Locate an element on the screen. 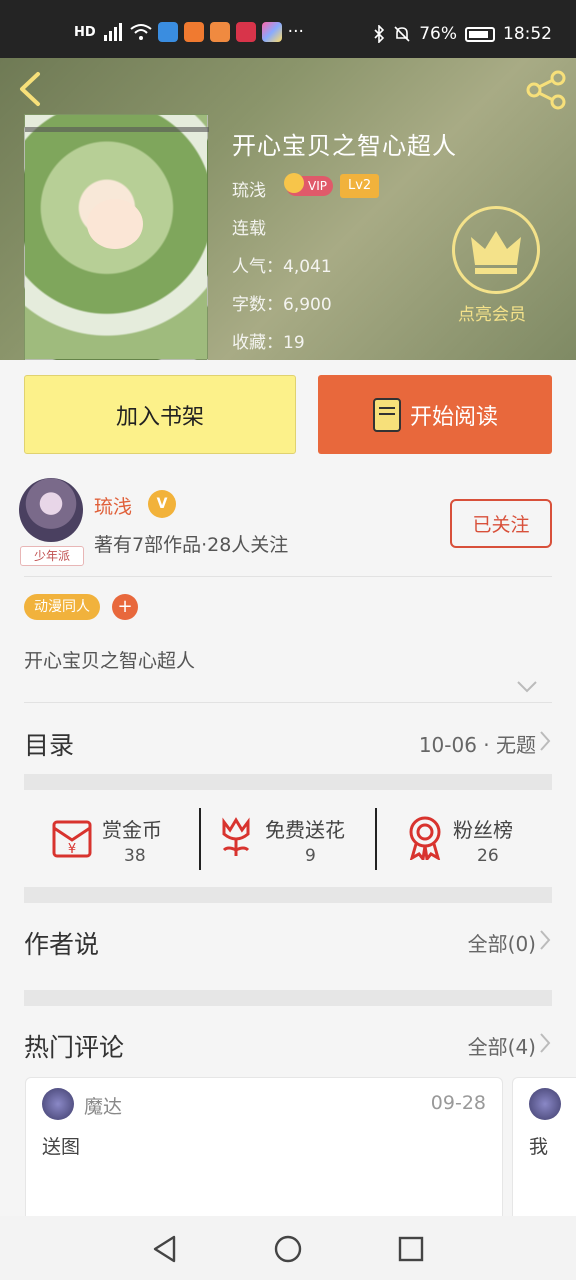 The width and height of the screenshot is (576, 1280). author-tag: 少年派 is located at coordinates (52, 556).